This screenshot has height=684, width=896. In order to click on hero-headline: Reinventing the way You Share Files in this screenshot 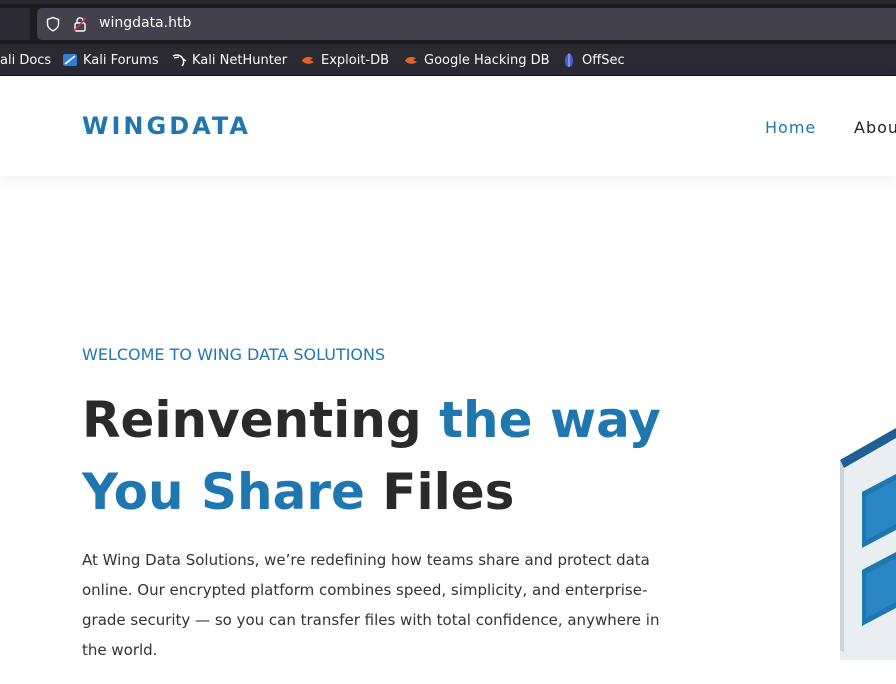, I will do `click(392, 456)`.